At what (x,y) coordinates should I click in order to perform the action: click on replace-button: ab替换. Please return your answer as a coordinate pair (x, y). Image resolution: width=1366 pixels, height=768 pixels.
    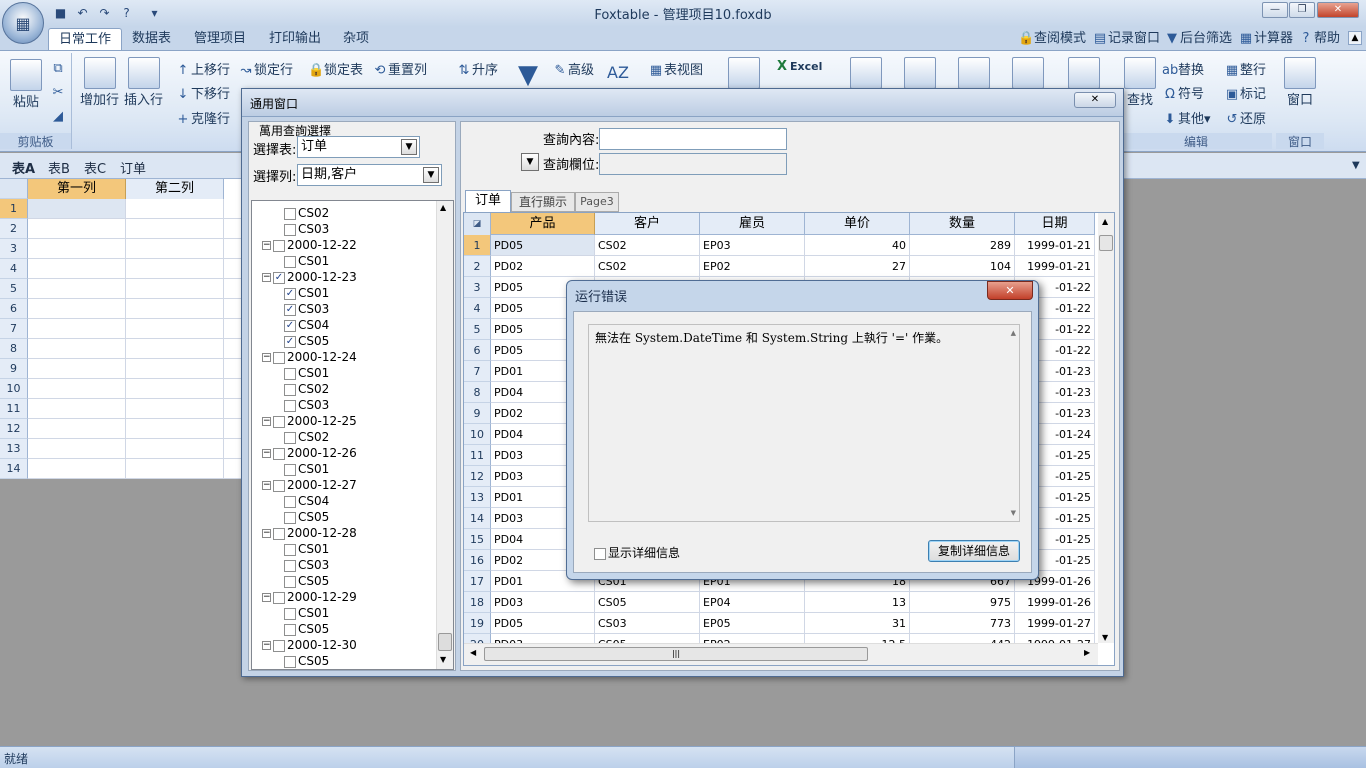
    Looking at the image, I should click on (1183, 69).